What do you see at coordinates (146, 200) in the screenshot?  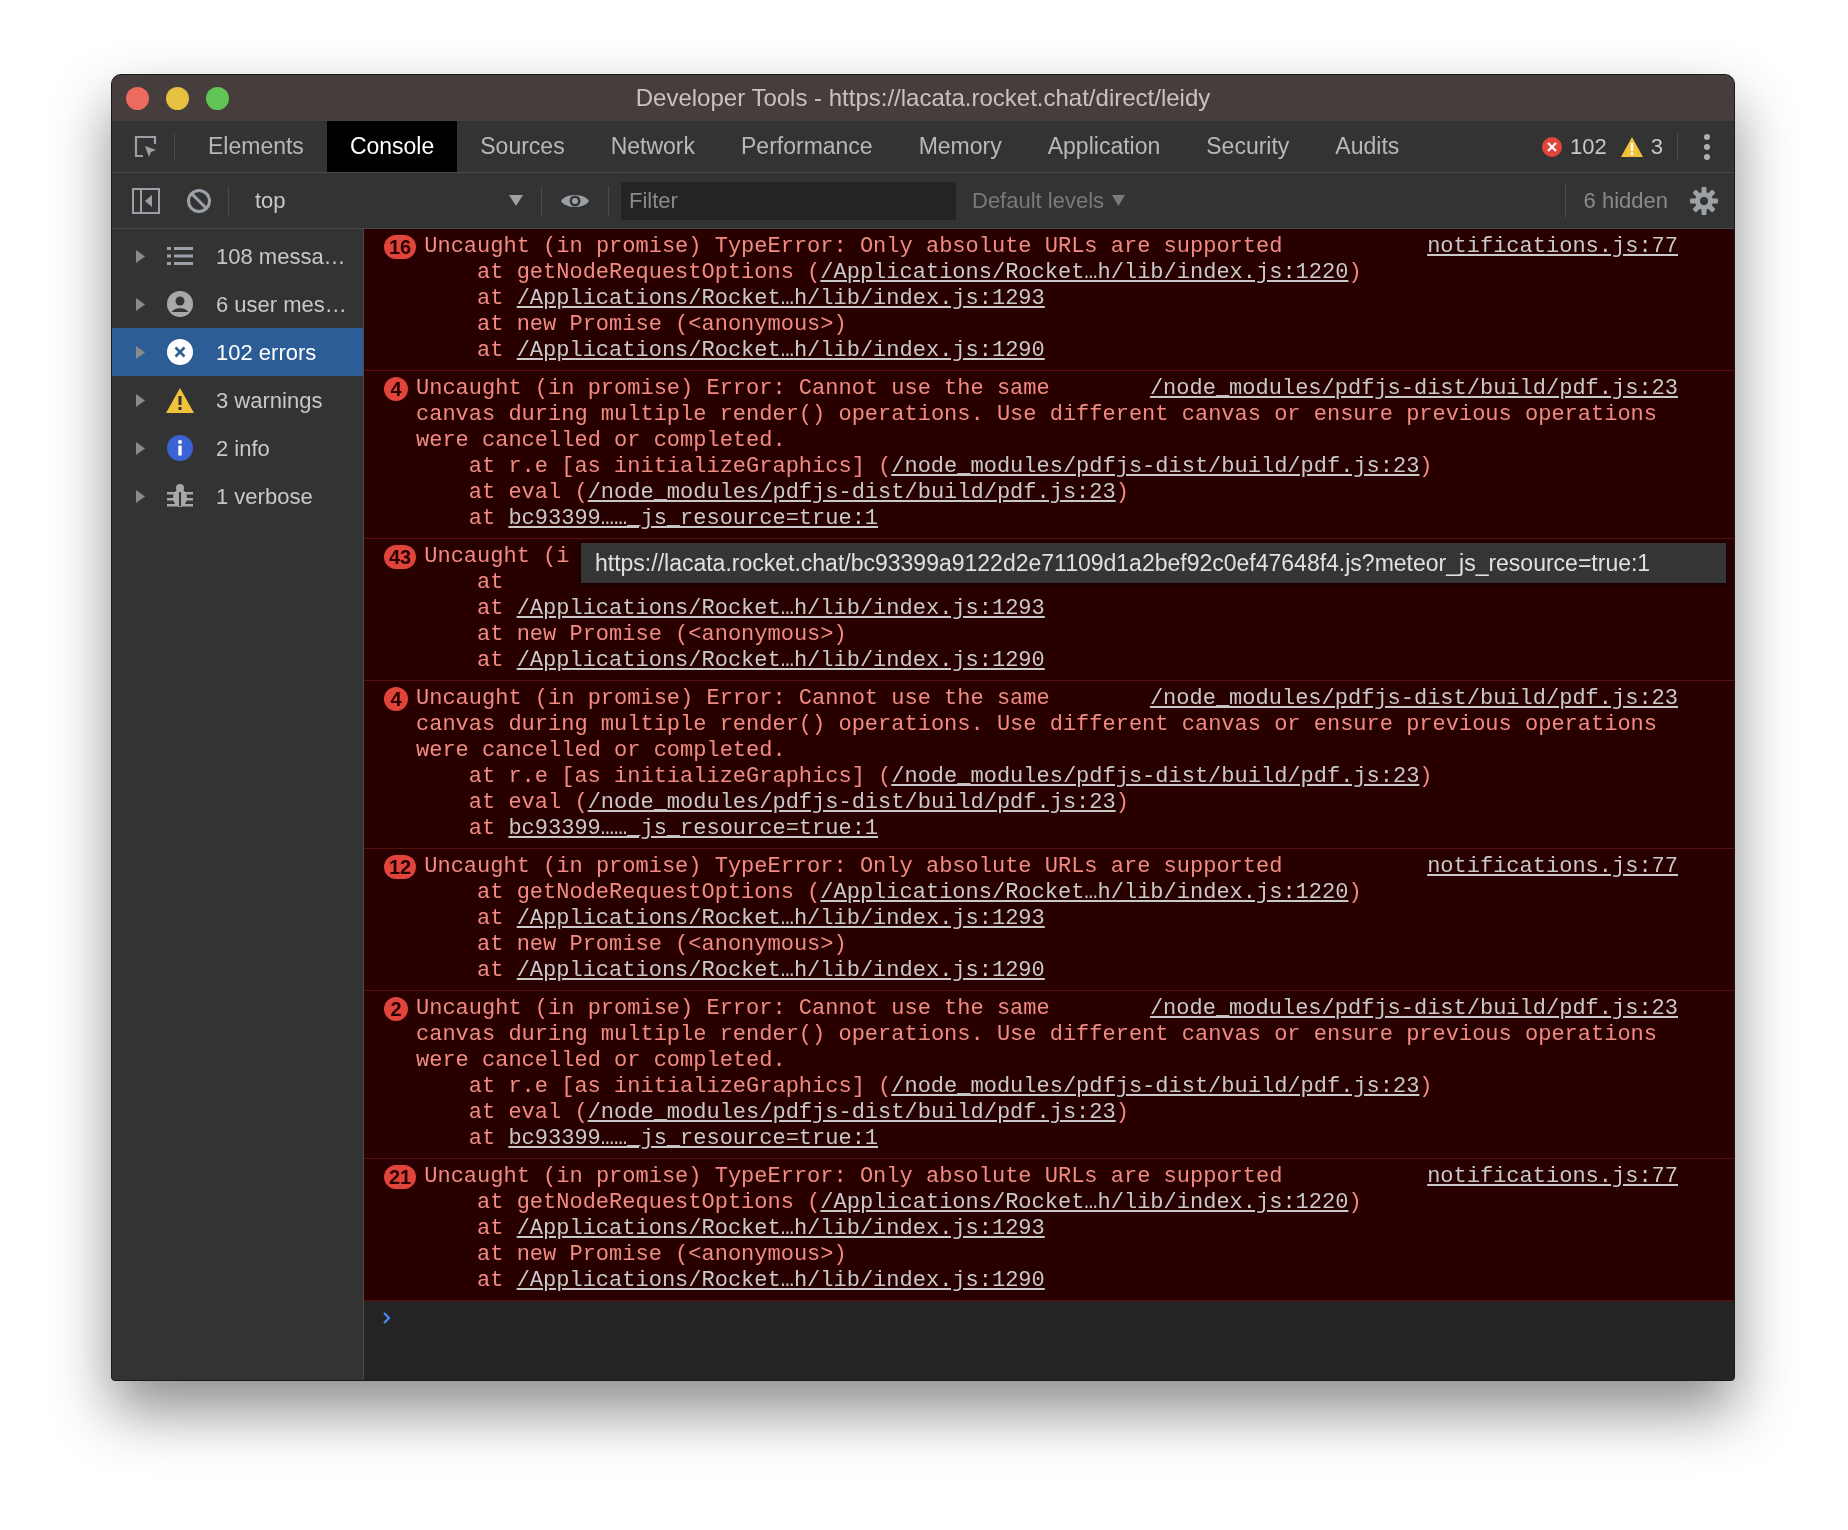 I see `sidebar-toggle-icon` at bounding box center [146, 200].